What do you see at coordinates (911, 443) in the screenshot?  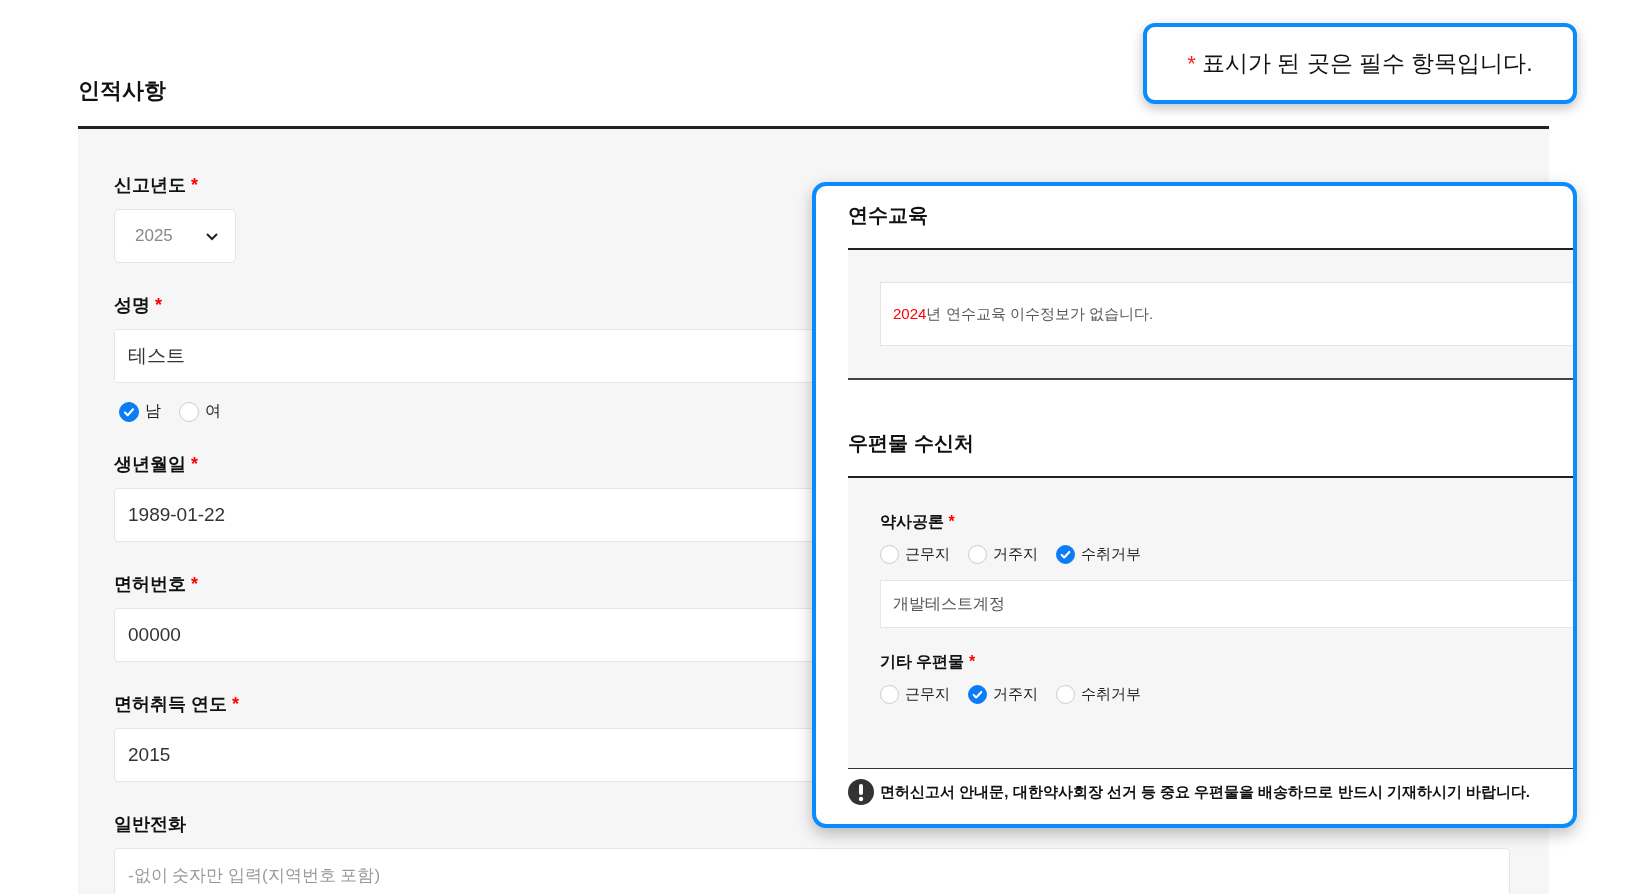 I see `section-title: 우편물 수신처` at bounding box center [911, 443].